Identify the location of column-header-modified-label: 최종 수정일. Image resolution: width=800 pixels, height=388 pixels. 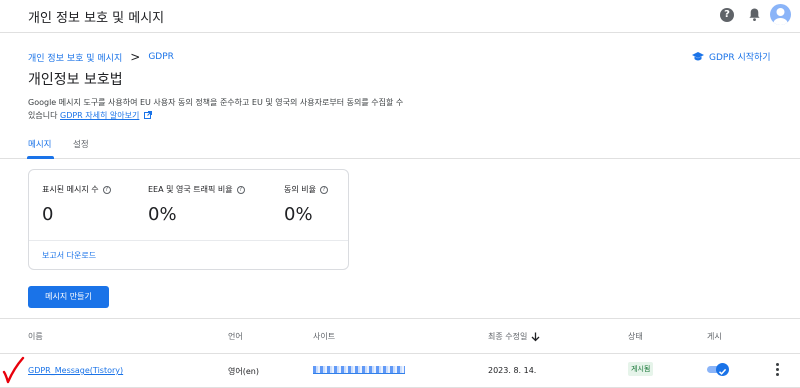
(508, 336).